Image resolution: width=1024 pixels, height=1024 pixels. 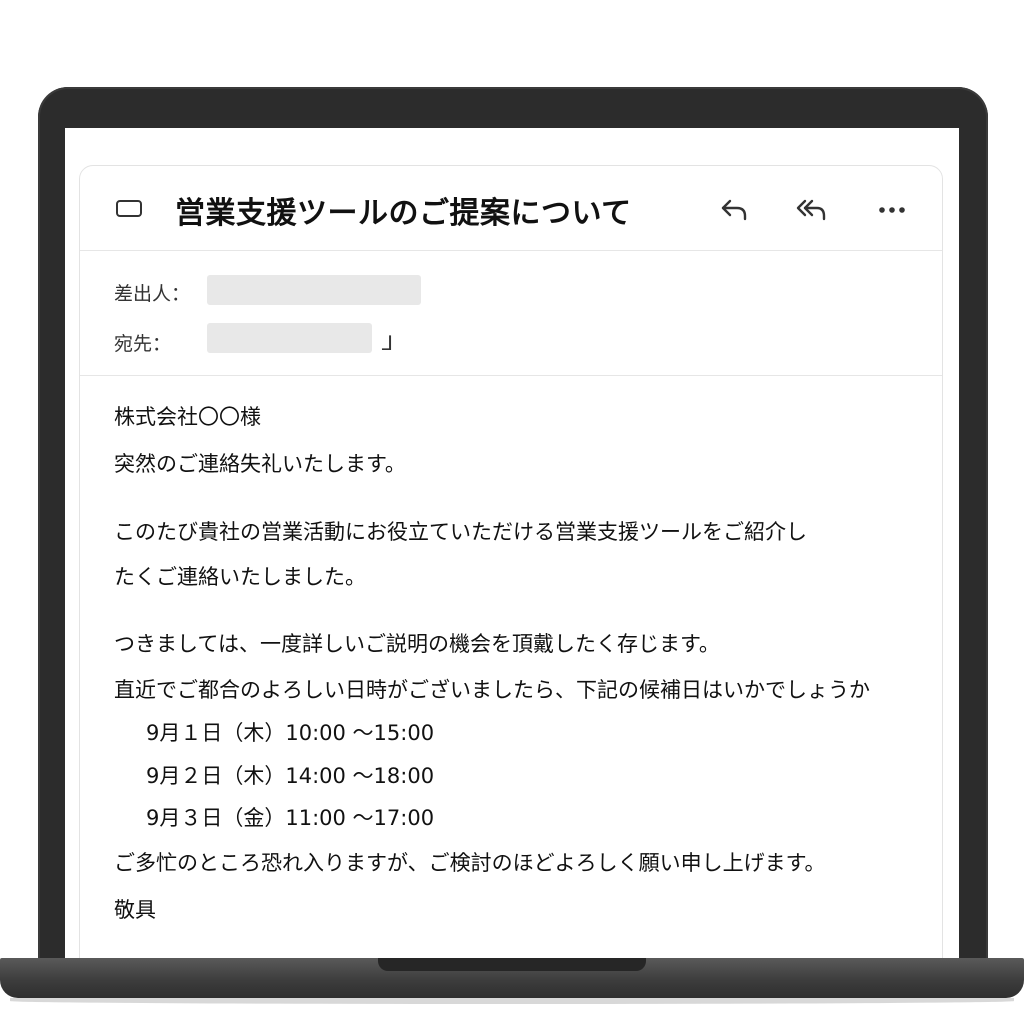 What do you see at coordinates (260, 464) in the screenshot?
I see `greeting: 突然のご連絡失礼いたします。` at bounding box center [260, 464].